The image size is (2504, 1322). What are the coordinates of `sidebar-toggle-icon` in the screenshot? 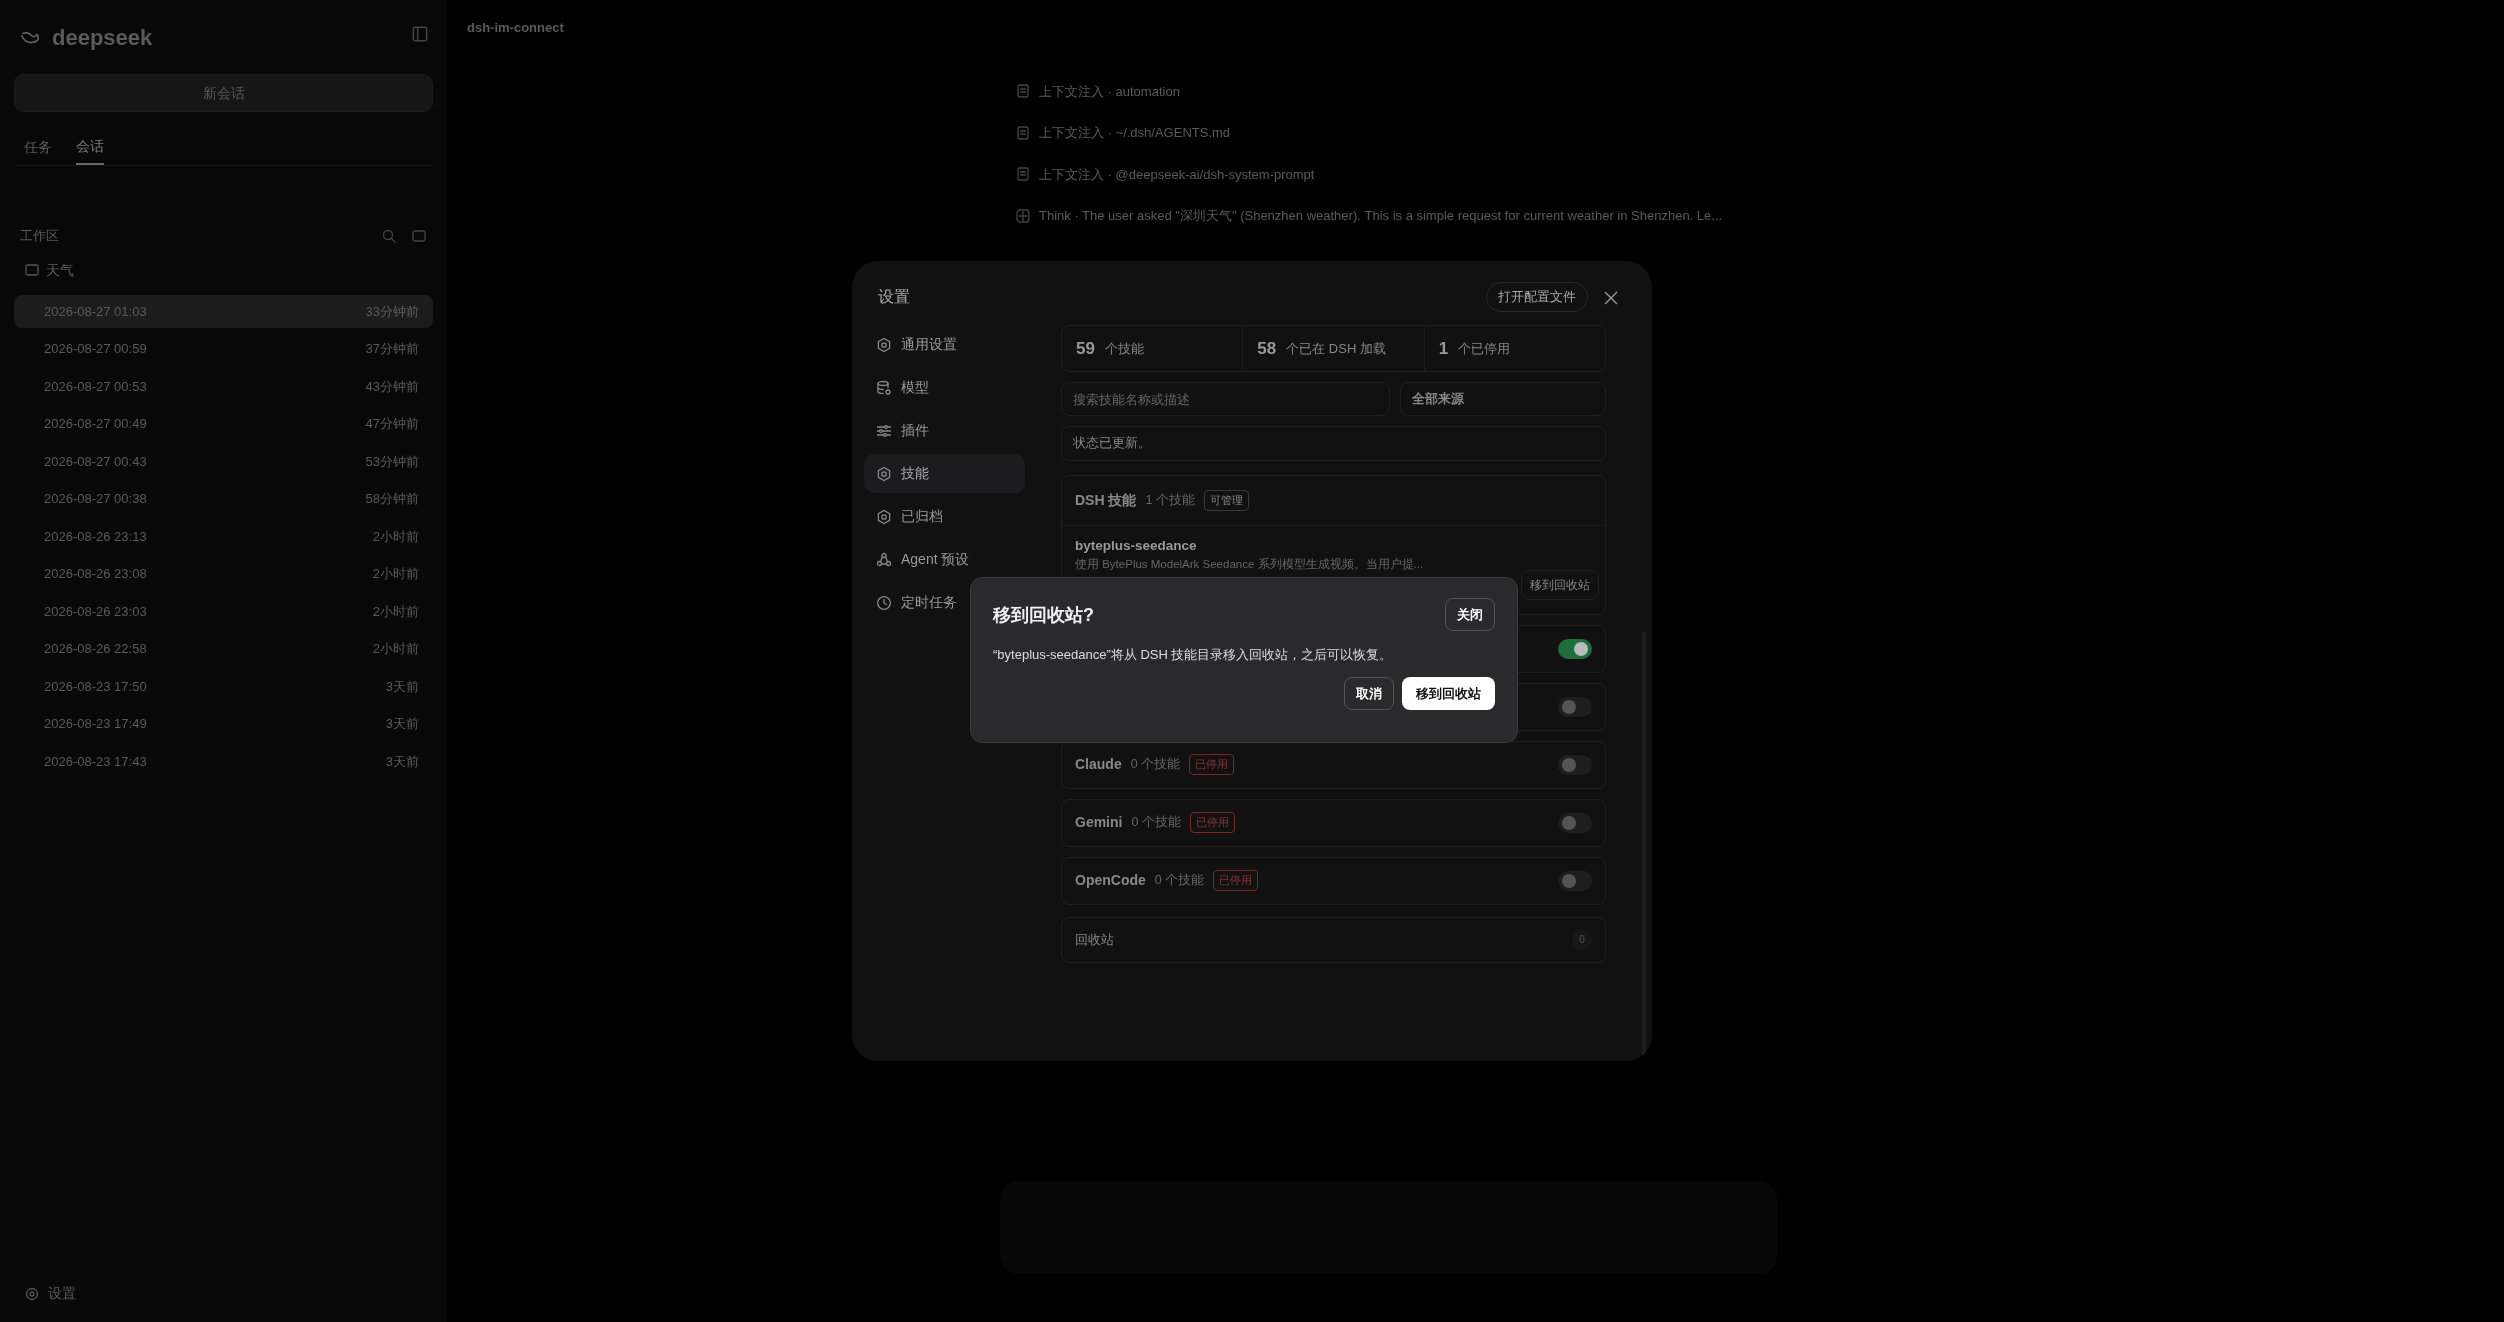 It's located at (420, 34).